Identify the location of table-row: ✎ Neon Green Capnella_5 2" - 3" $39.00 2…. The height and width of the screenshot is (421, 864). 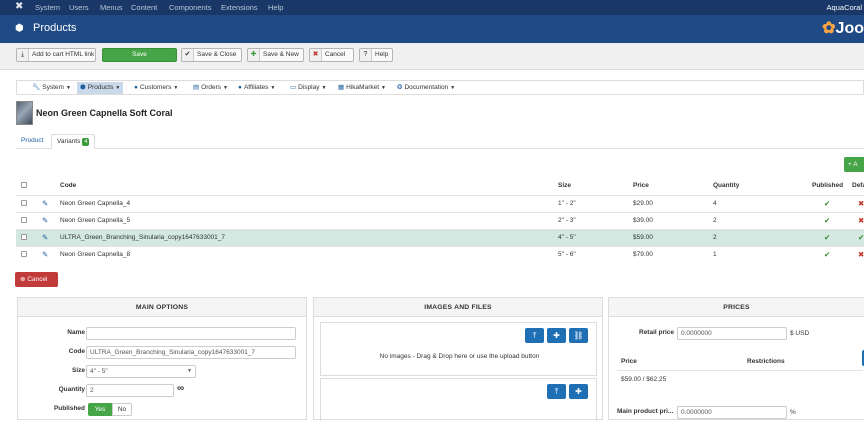
(440, 220).